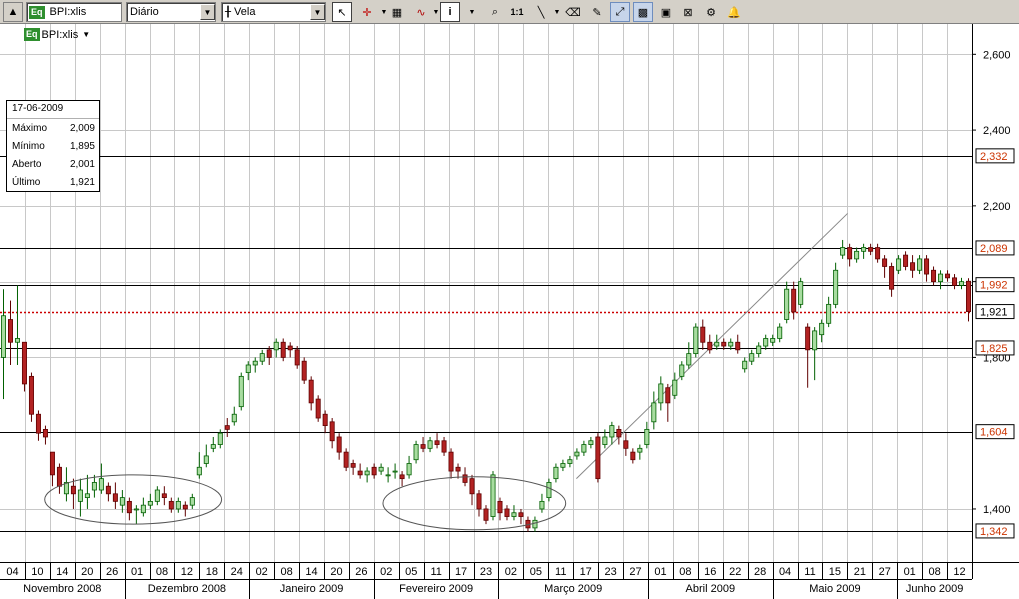  Describe the element at coordinates (13, 12) in the screenshot. I see `scroll-up-icon: ▲` at that location.